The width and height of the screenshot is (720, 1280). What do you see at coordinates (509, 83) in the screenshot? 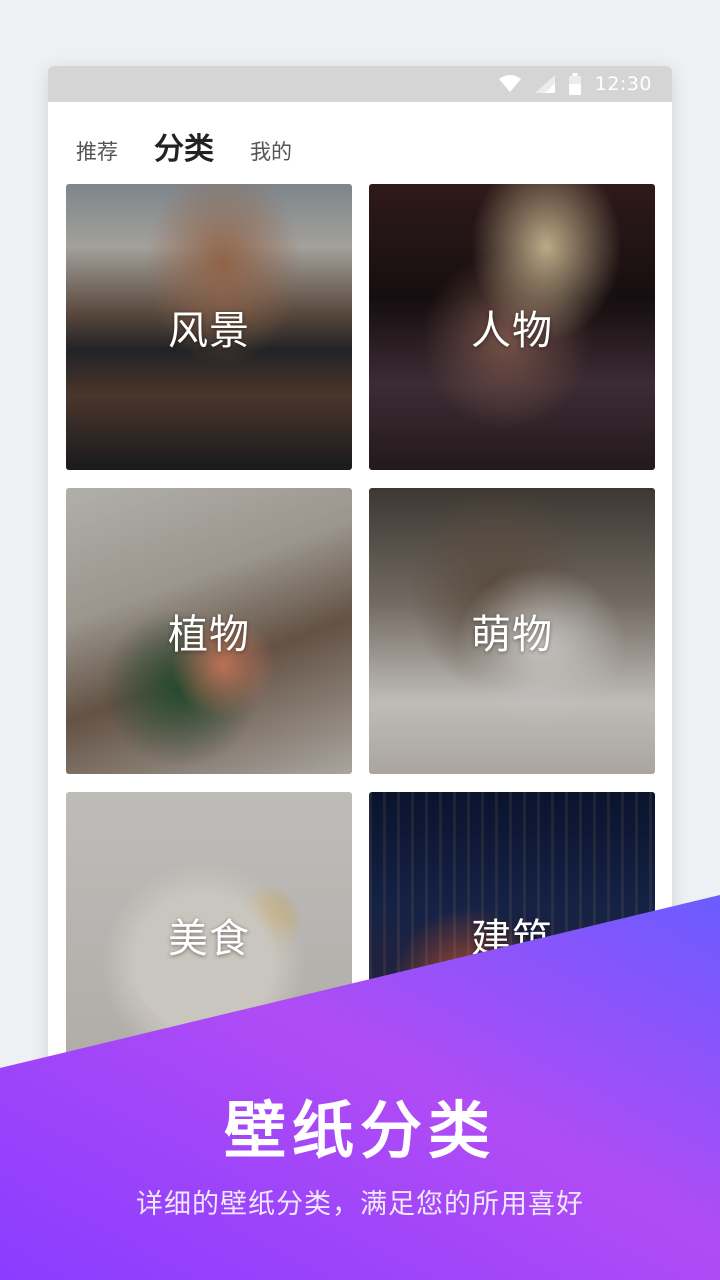
I see `wifi-icon` at bounding box center [509, 83].